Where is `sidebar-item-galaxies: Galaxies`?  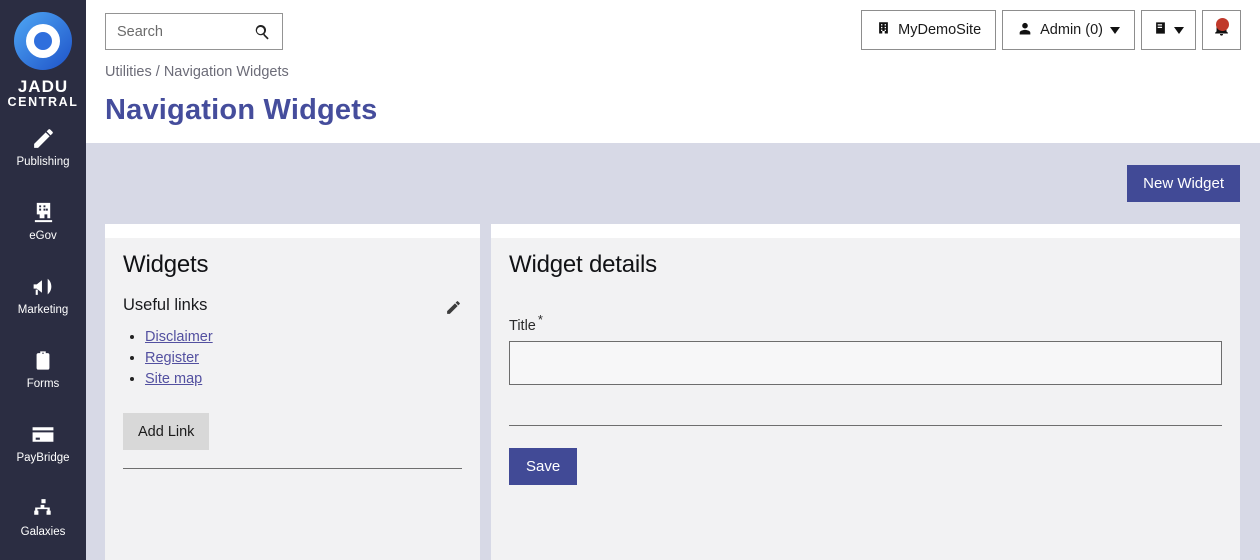 sidebar-item-galaxies: Galaxies is located at coordinates (43, 517).